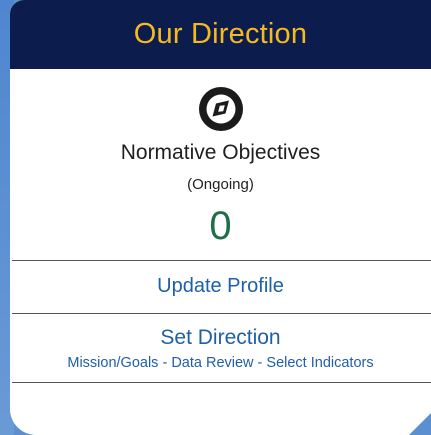  What do you see at coordinates (220, 184) in the screenshot?
I see `objective-status: (Ongoing)` at bounding box center [220, 184].